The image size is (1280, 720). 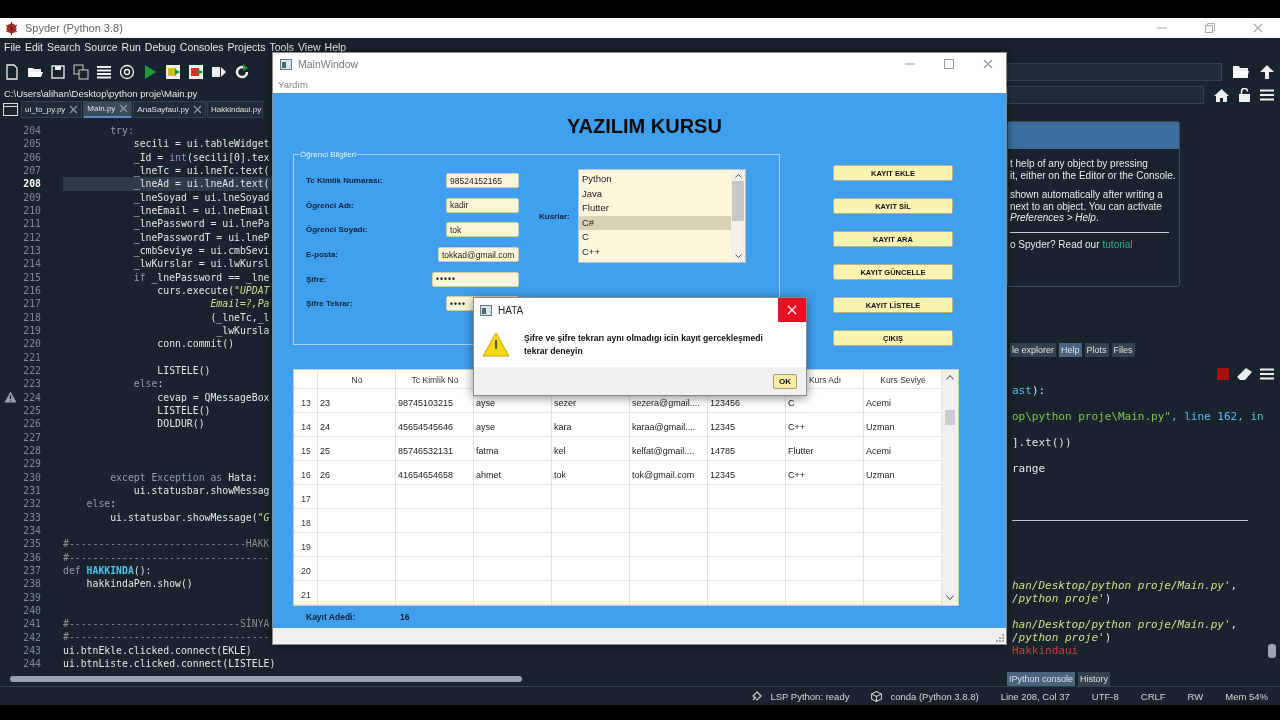 I want to click on list-item: Java, so click(x=655, y=194).